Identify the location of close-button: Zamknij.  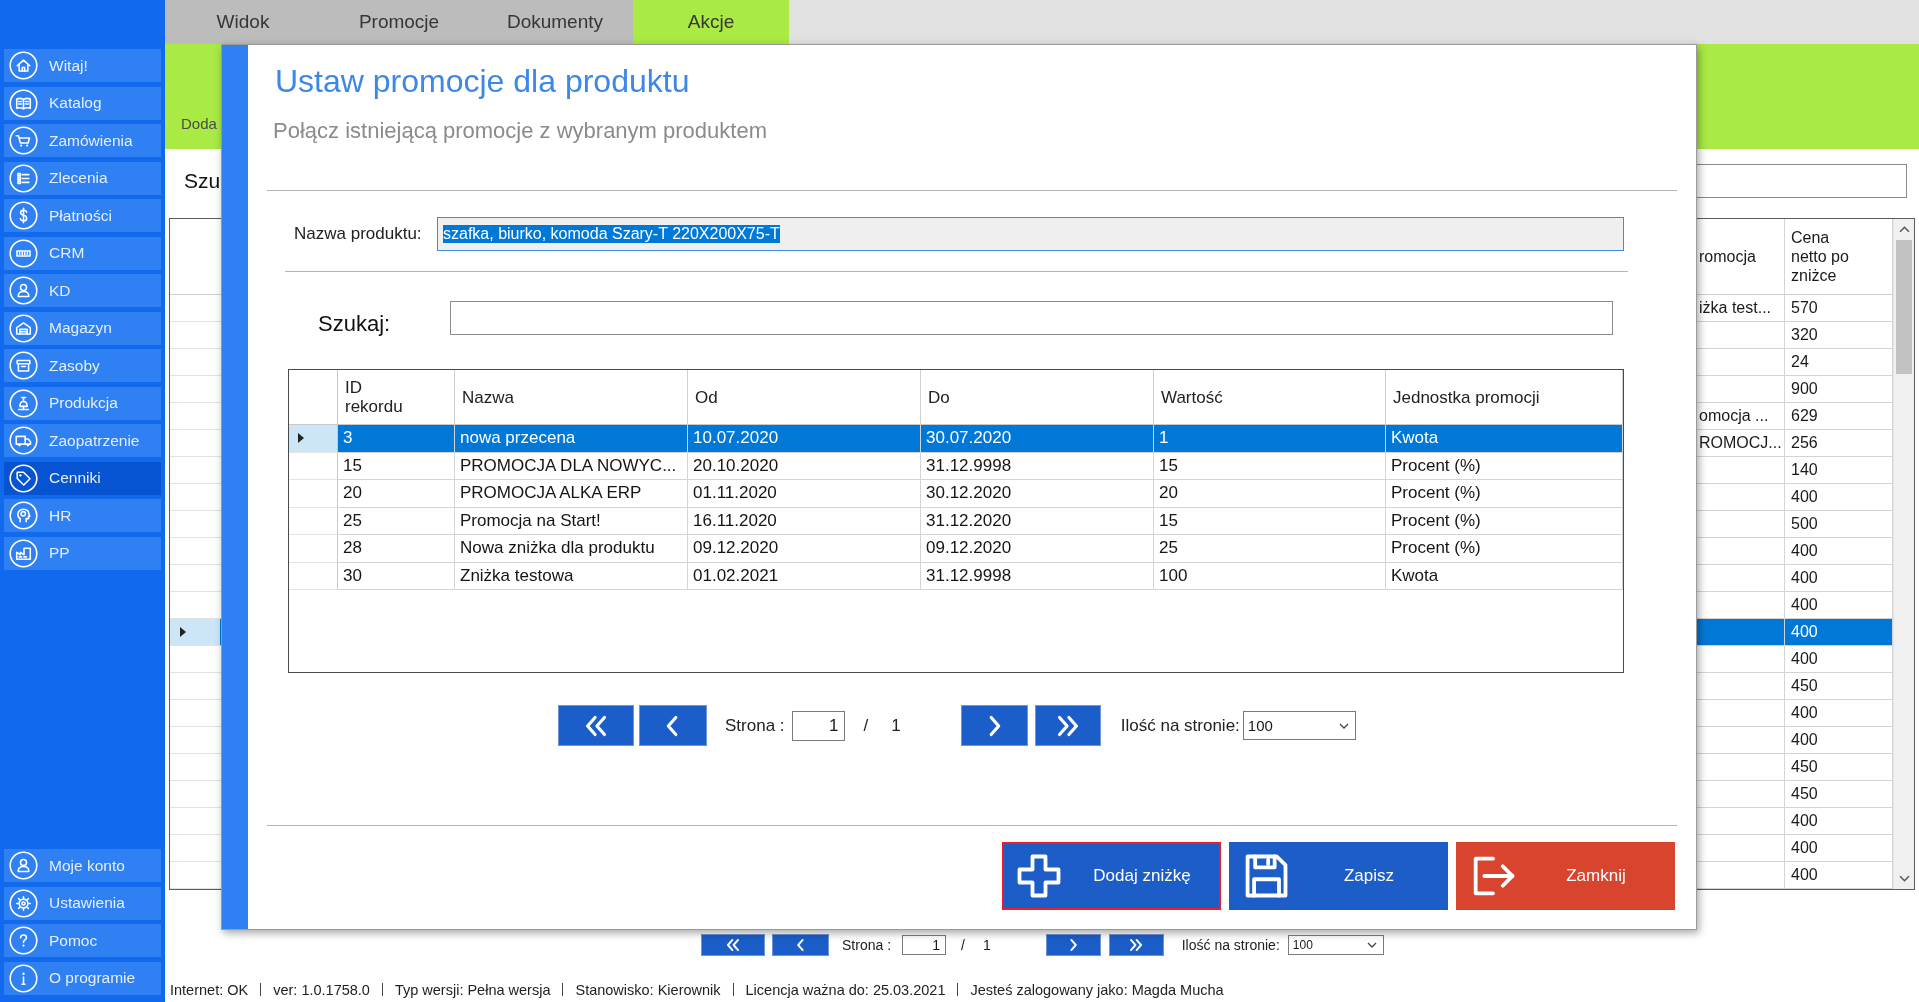
(1565, 876).